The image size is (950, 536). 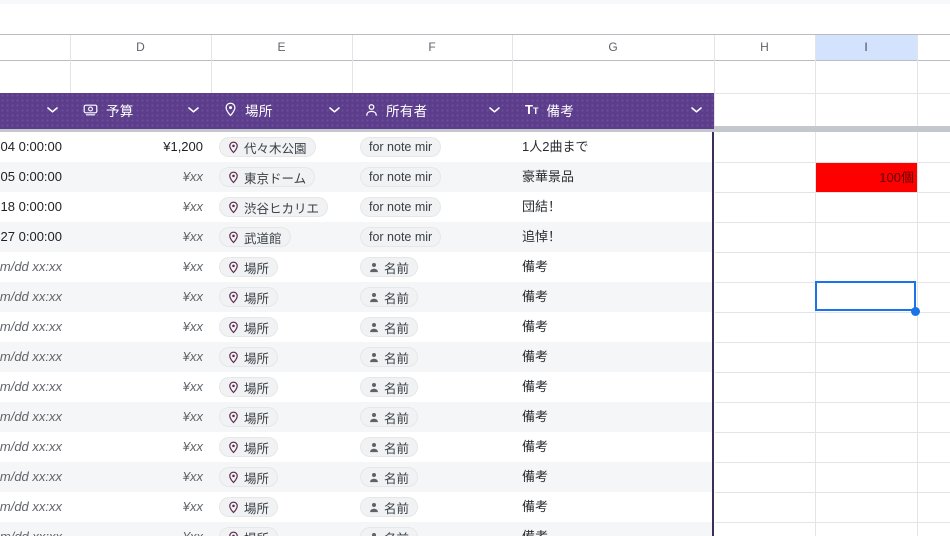 What do you see at coordinates (275, 148) in the screenshot?
I see `place-chip-label: 代々木公園` at bounding box center [275, 148].